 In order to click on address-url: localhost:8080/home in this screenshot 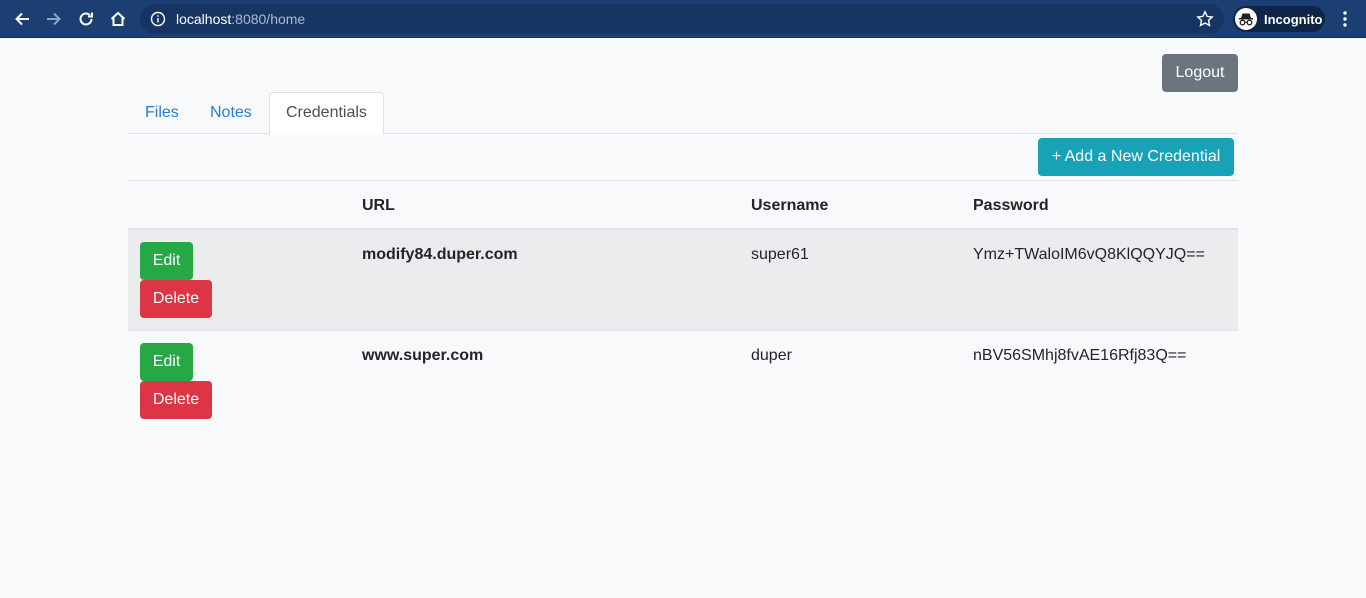, I will do `click(240, 19)`.